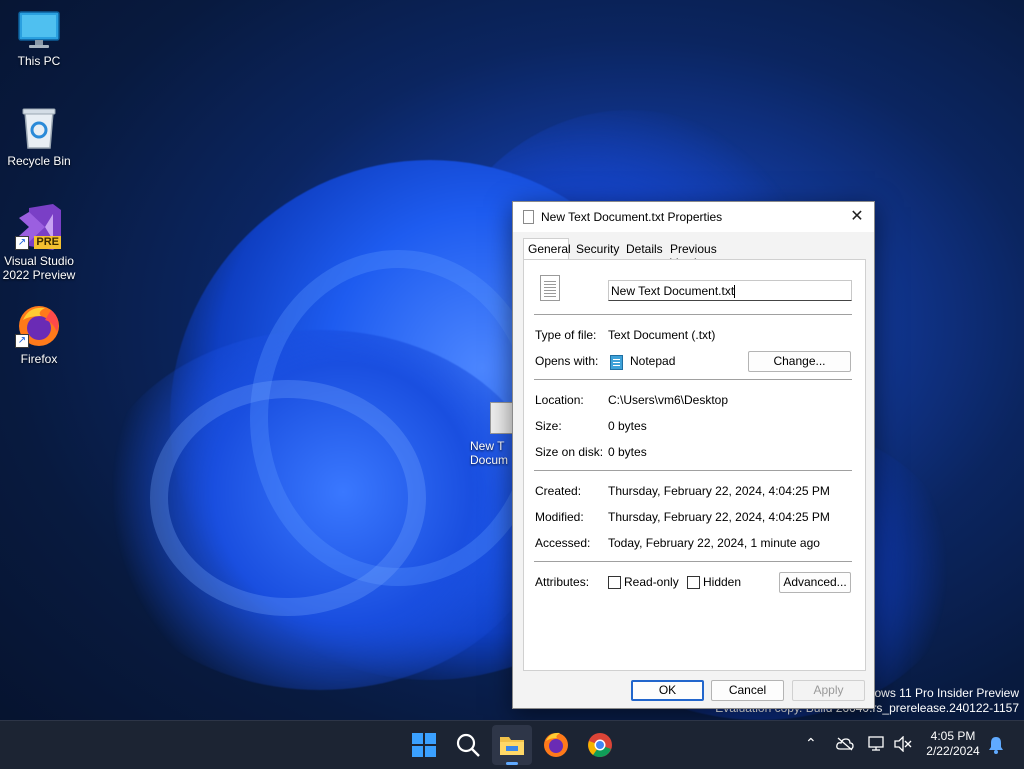  Describe the element at coordinates (562, 582) in the screenshot. I see `attributes-label: Attributes:` at that location.